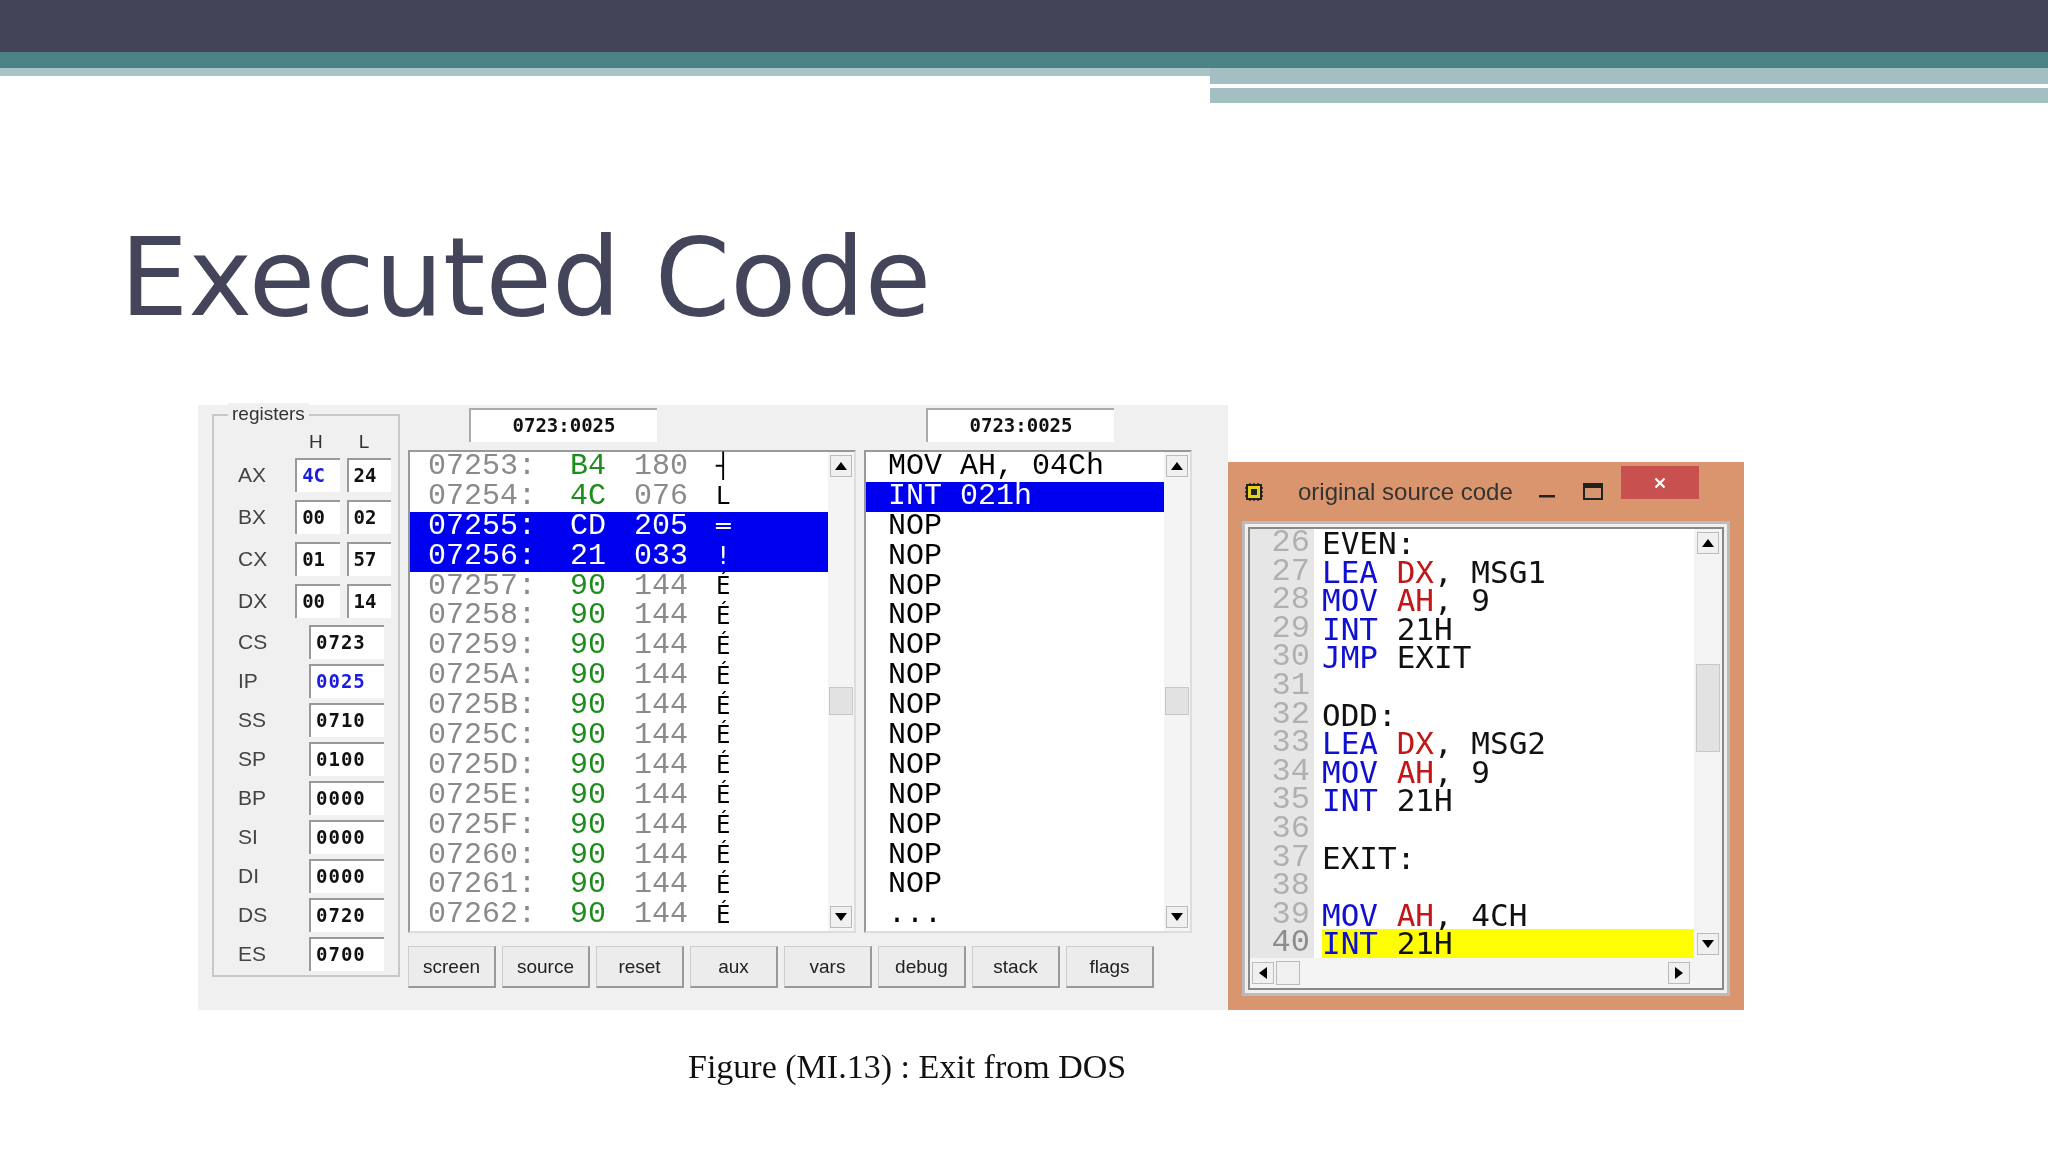 This screenshot has width=2048, height=1152. I want to click on code-line: MOV AH, 9, so click(1406, 772).